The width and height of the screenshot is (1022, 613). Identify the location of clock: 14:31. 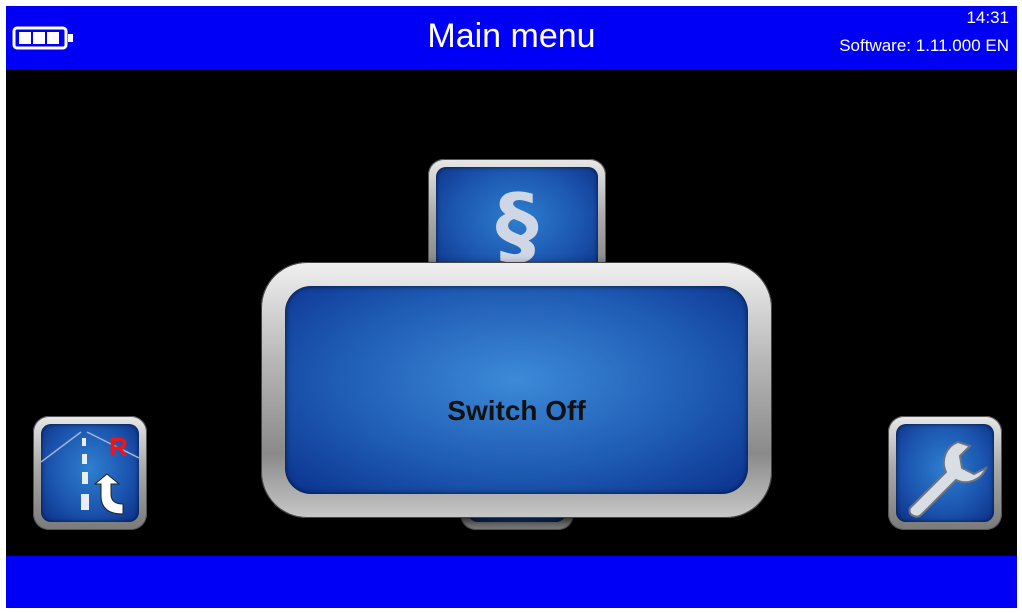
(987, 17).